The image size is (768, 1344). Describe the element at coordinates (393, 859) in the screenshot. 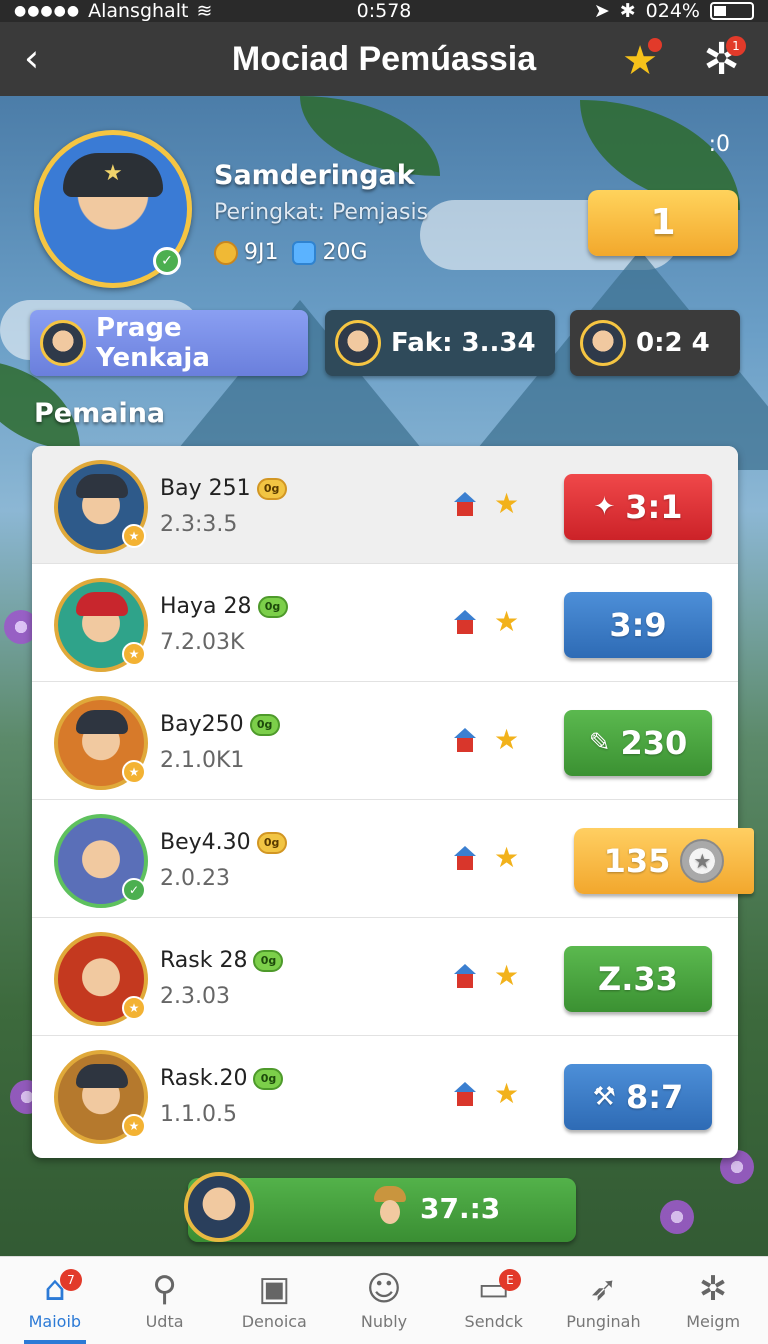

I see `leaderboard-row: ✓ Bey4.30 0g 2.0.23 ★ 135 ★` at that location.